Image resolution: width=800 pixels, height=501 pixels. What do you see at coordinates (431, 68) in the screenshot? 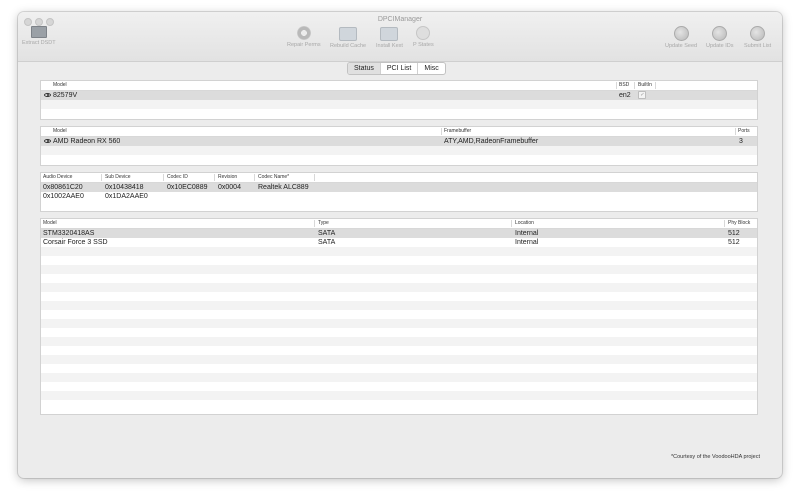
I see `tab-misc: Misc` at bounding box center [431, 68].